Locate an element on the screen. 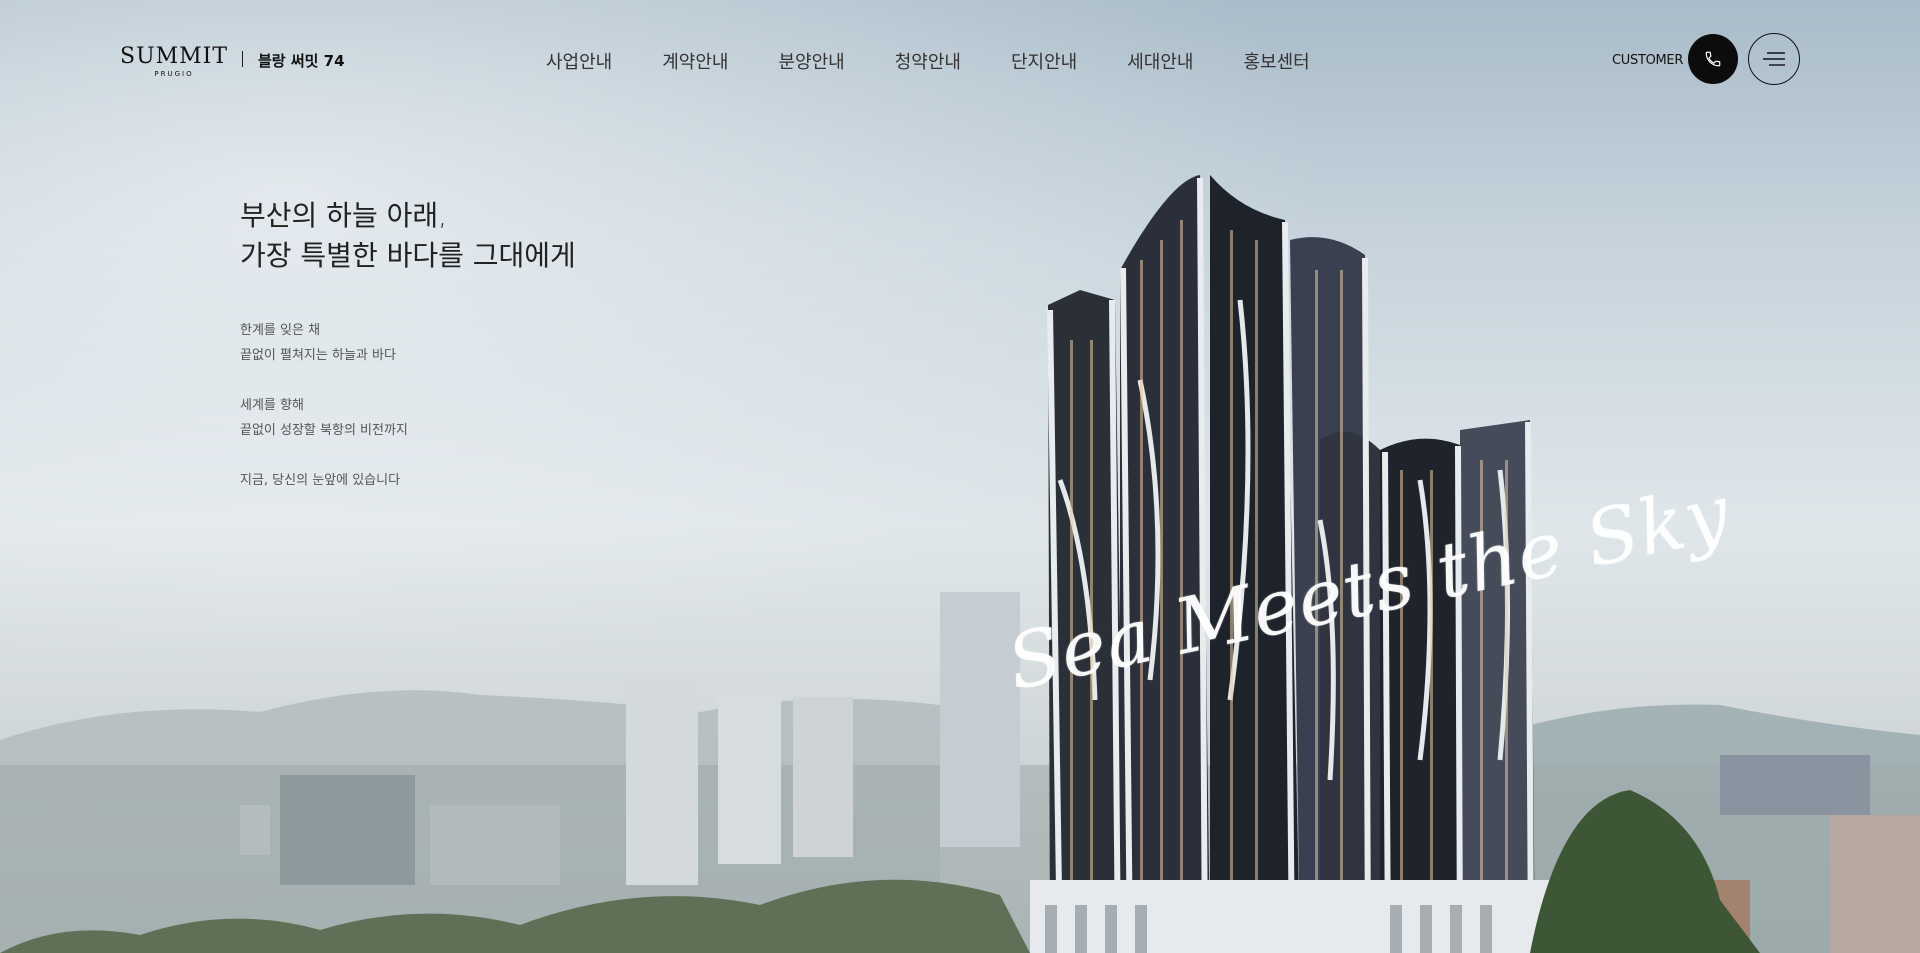 This screenshot has height=953, width=1920. brand-logo: SUMMIT PRUGIO is located at coordinates (174, 61).